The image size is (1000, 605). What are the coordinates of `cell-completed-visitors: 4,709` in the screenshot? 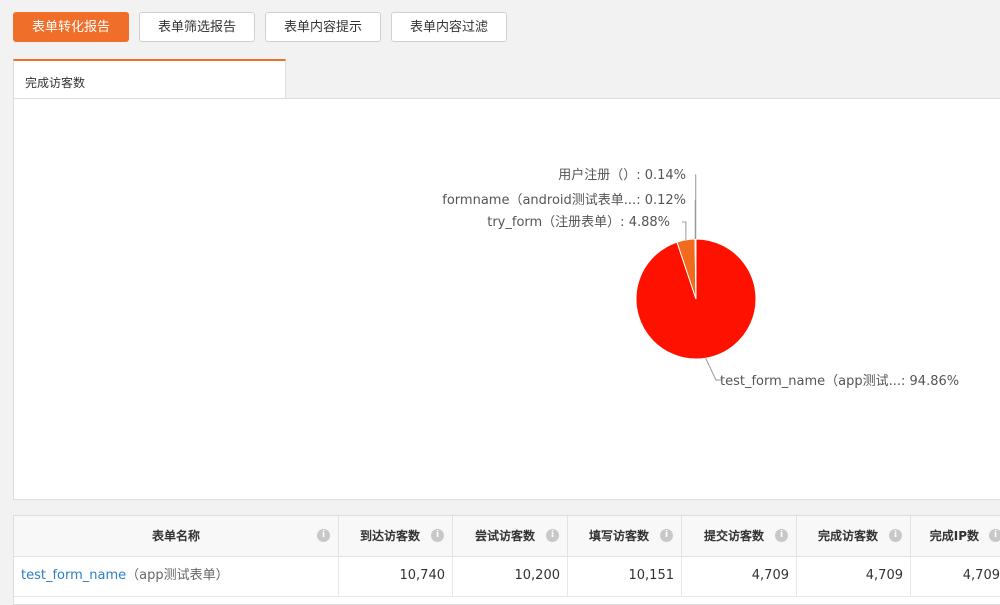 It's located at (854, 576).